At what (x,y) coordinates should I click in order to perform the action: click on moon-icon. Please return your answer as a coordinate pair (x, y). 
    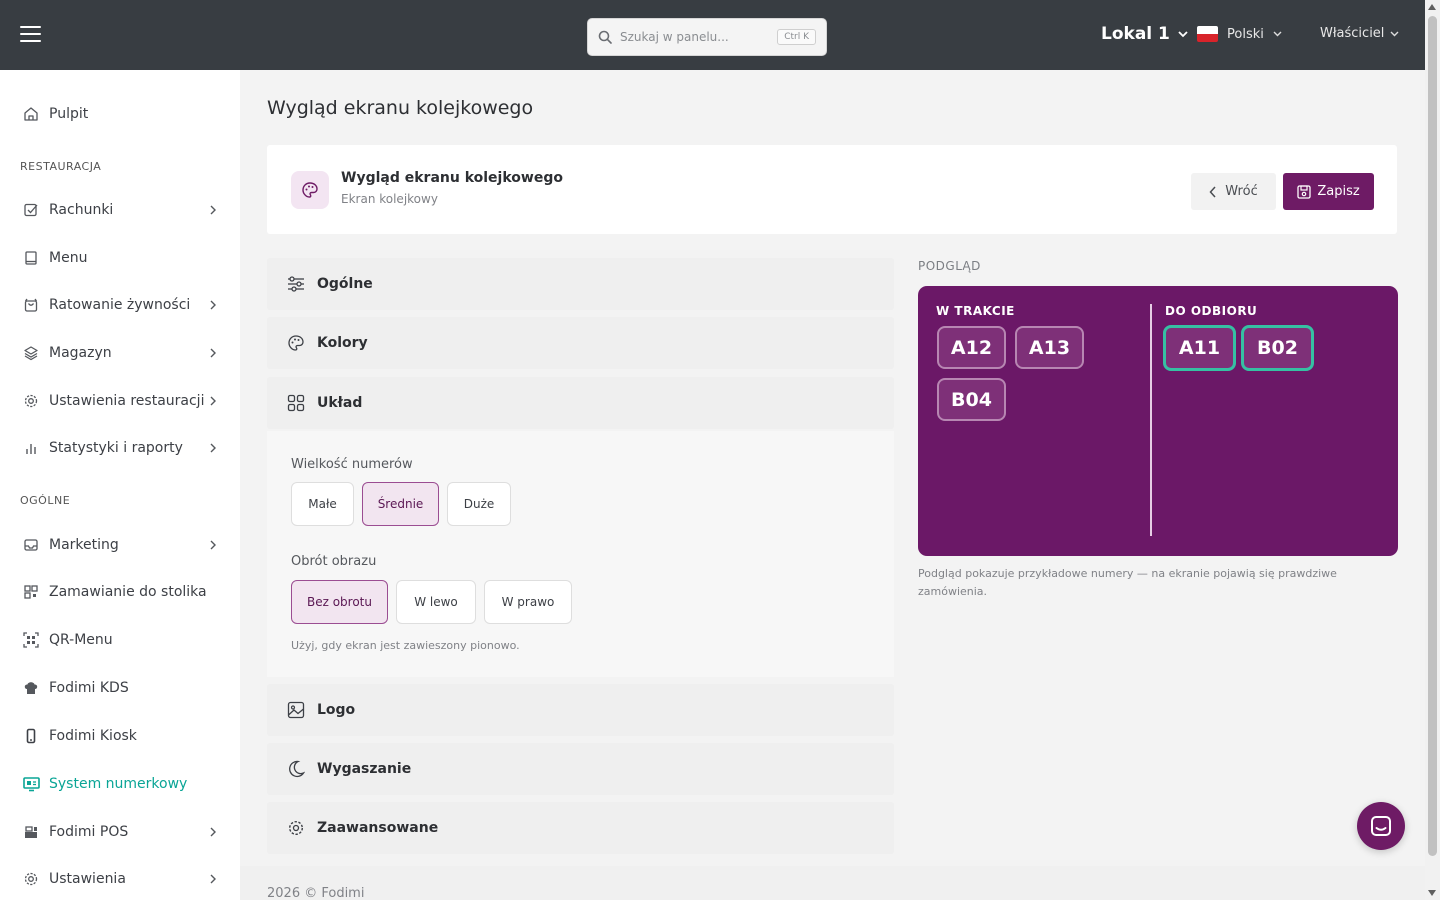
    Looking at the image, I should click on (296, 769).